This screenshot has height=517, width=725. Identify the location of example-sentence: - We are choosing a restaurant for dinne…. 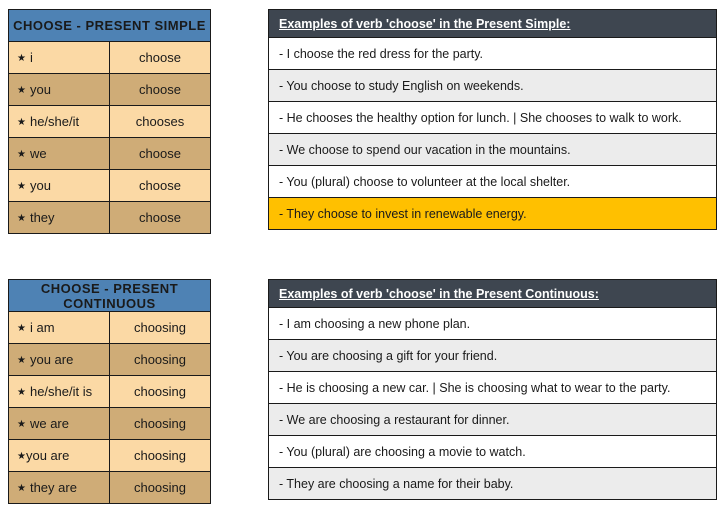
(492, 419).